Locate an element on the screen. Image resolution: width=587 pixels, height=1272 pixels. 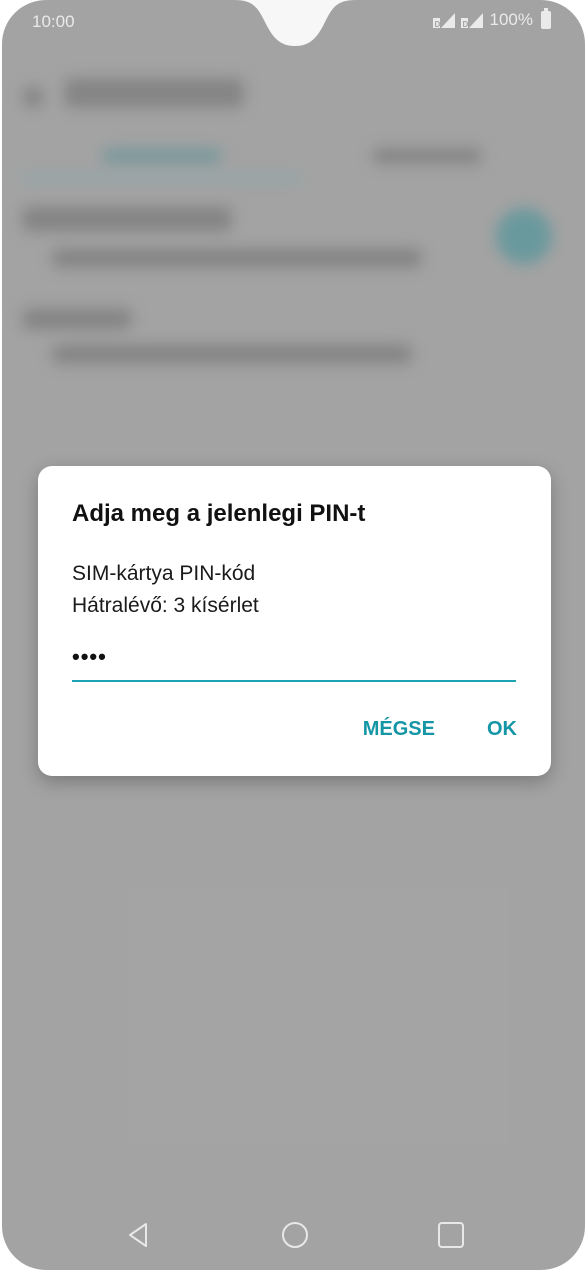
dialog-title: Adja meg a jelenlegi PIN-t is located at coordinates (219, 513).